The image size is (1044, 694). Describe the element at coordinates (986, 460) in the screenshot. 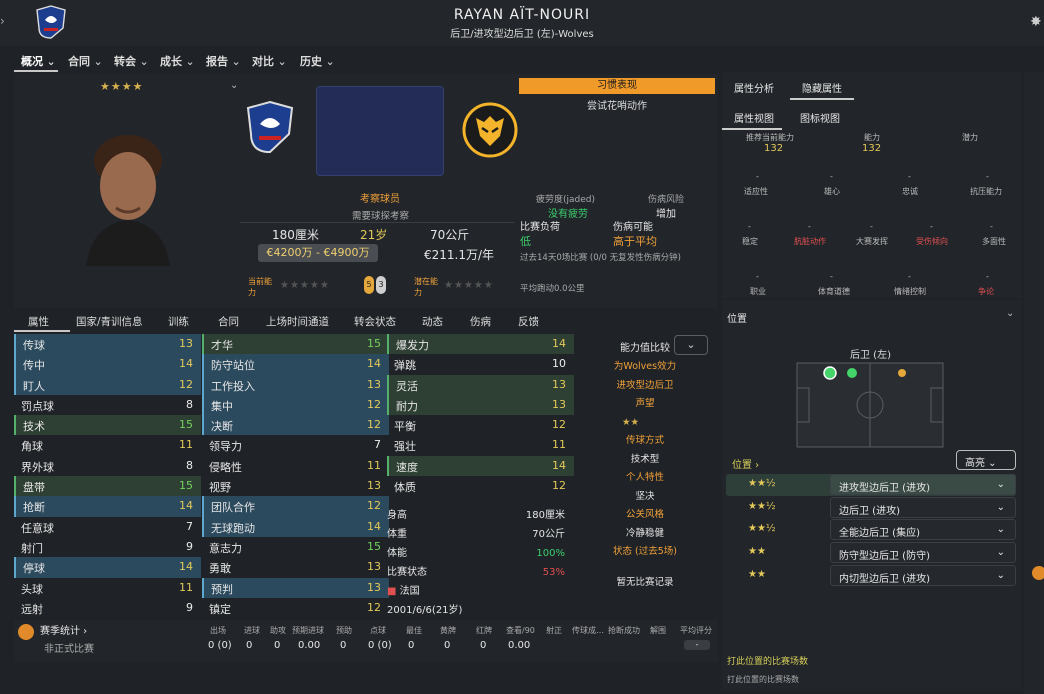

I see `highlight-dropdown: 高亮 ⌄` at that location.